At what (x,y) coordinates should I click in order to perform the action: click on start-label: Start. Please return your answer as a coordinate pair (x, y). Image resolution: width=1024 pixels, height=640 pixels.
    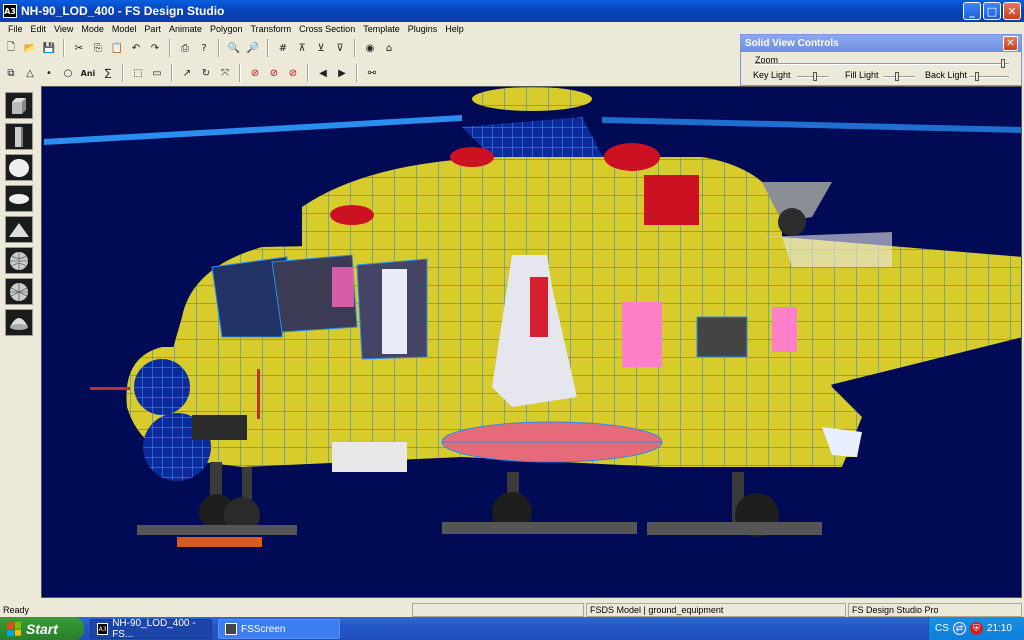
    Looking at the image, I should click on (42, 628).